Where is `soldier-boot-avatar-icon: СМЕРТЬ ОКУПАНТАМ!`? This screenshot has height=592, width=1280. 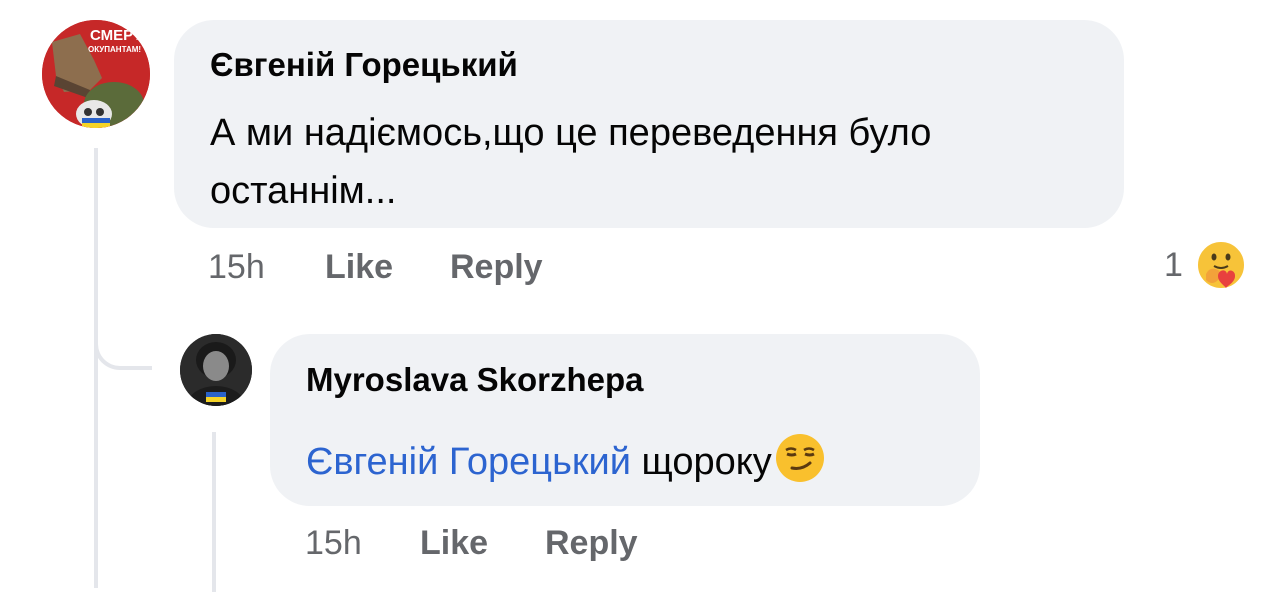 soldier-boot-avatar-icon: СМЕРТЬ ОКУПАНТАМ! is located at coordinates (96, 74).